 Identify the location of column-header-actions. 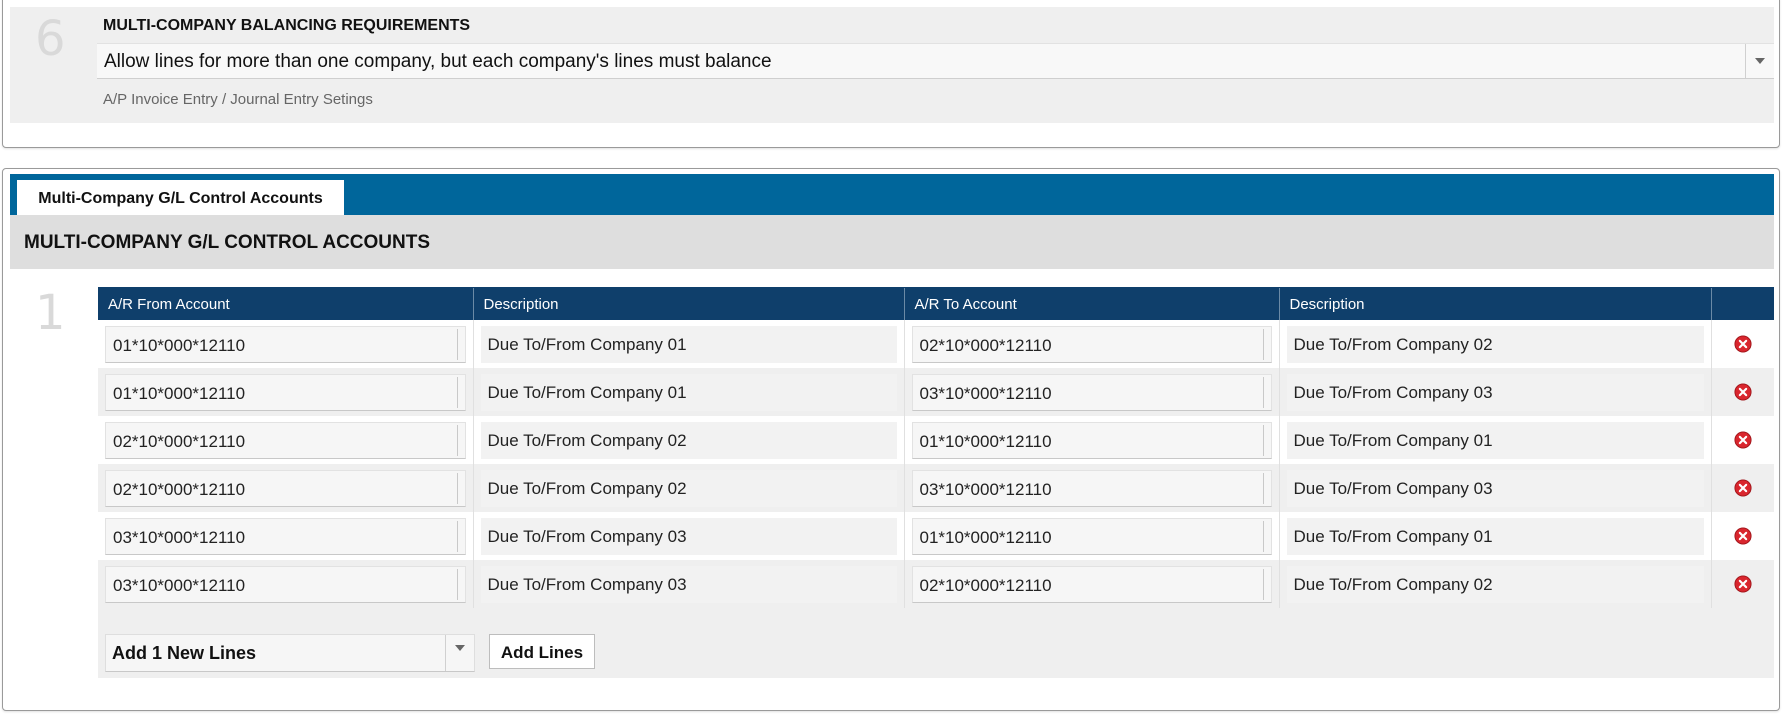
(1742, 303).